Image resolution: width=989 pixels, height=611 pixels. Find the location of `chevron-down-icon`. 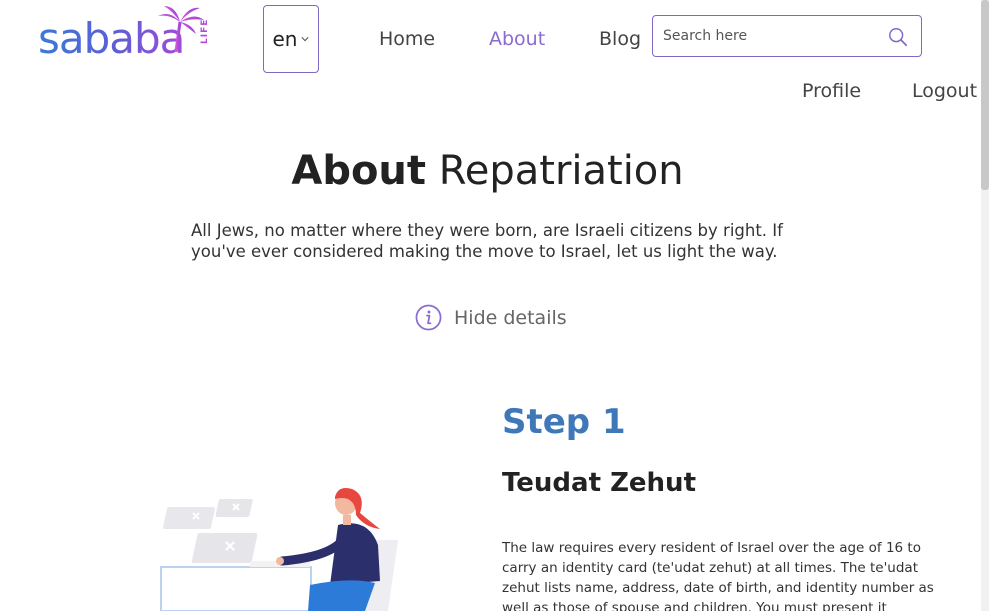

chevron-down-icon is located at coordinates (305, 39).